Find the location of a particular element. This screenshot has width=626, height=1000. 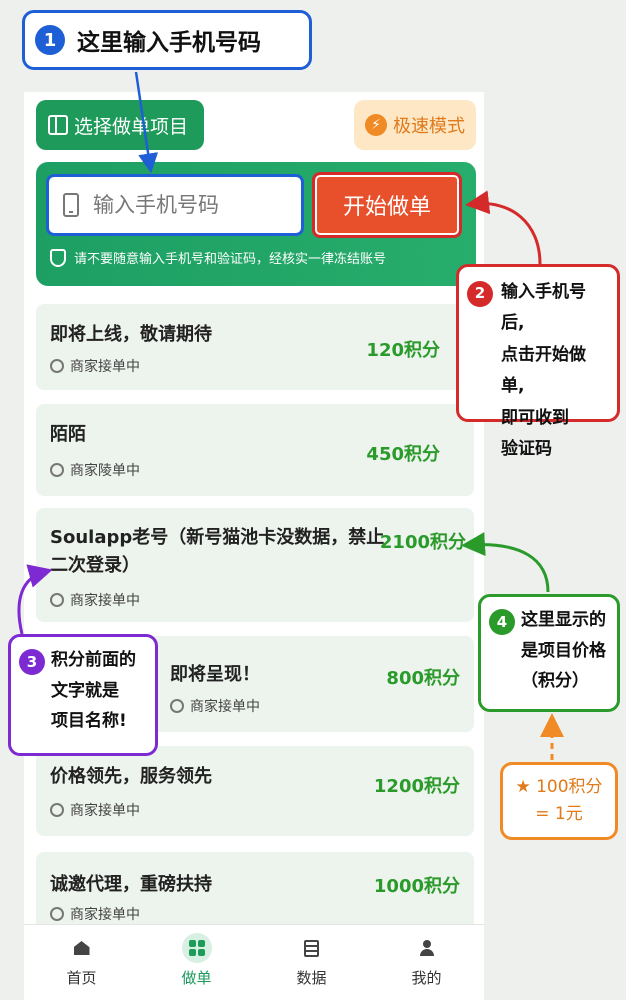

phone-input-box is located at coordinates (175, 205).